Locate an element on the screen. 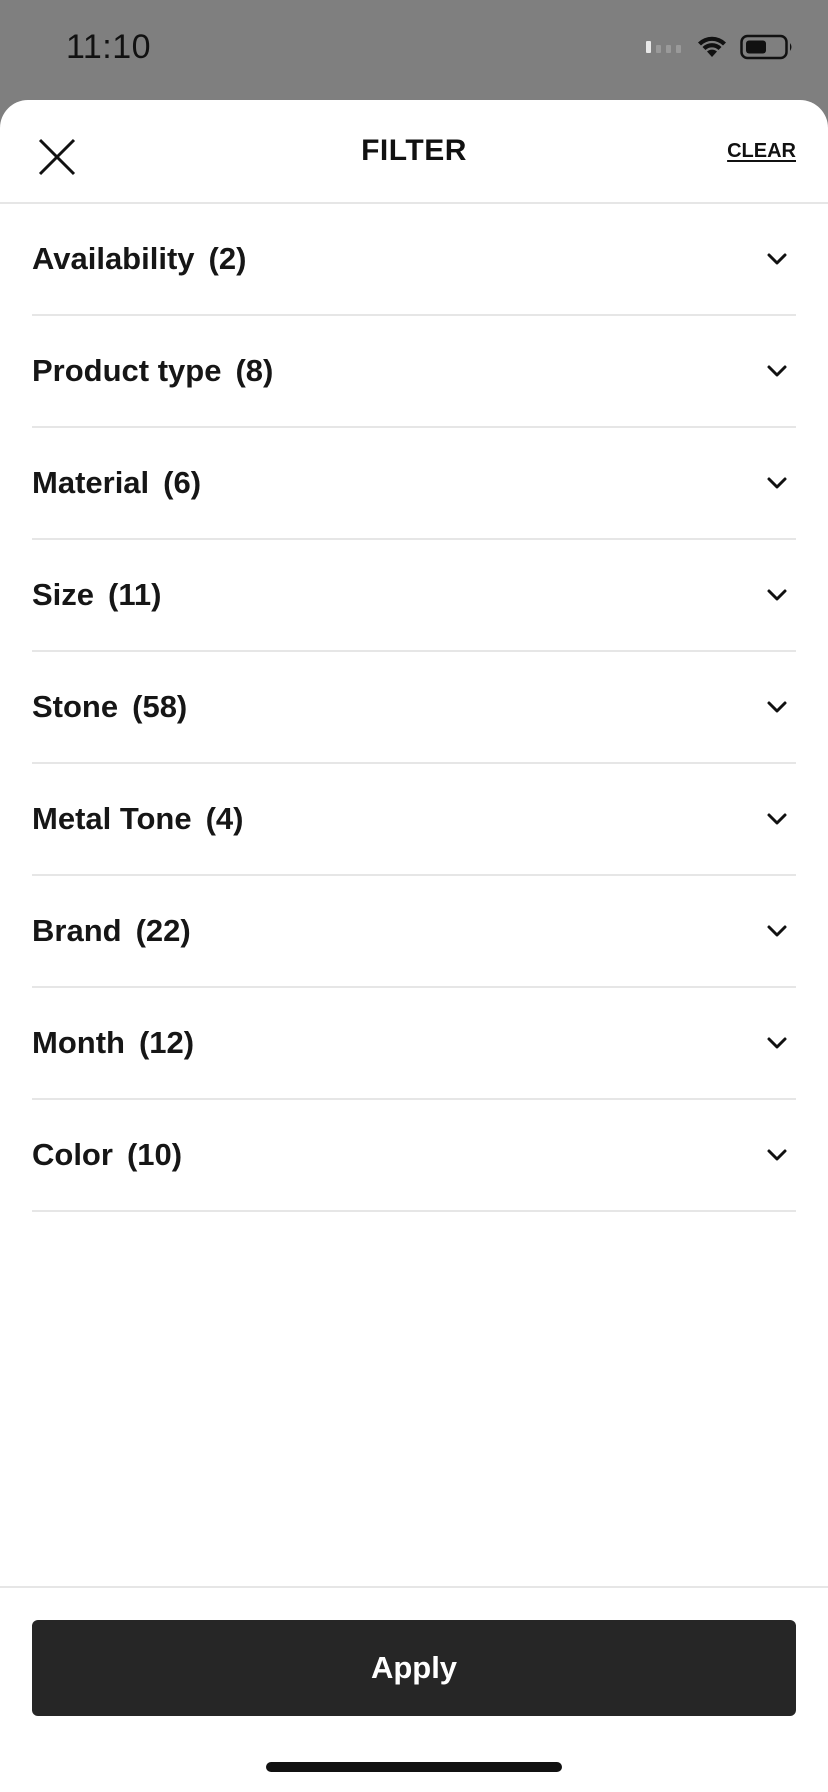 This screenshot has height=1792, width=828. filter-label: Stone is located at coordinates (75, 706).